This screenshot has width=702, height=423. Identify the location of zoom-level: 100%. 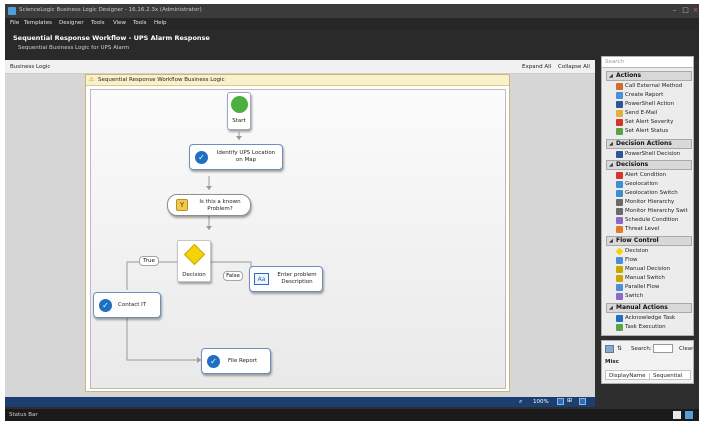
(541, 402).